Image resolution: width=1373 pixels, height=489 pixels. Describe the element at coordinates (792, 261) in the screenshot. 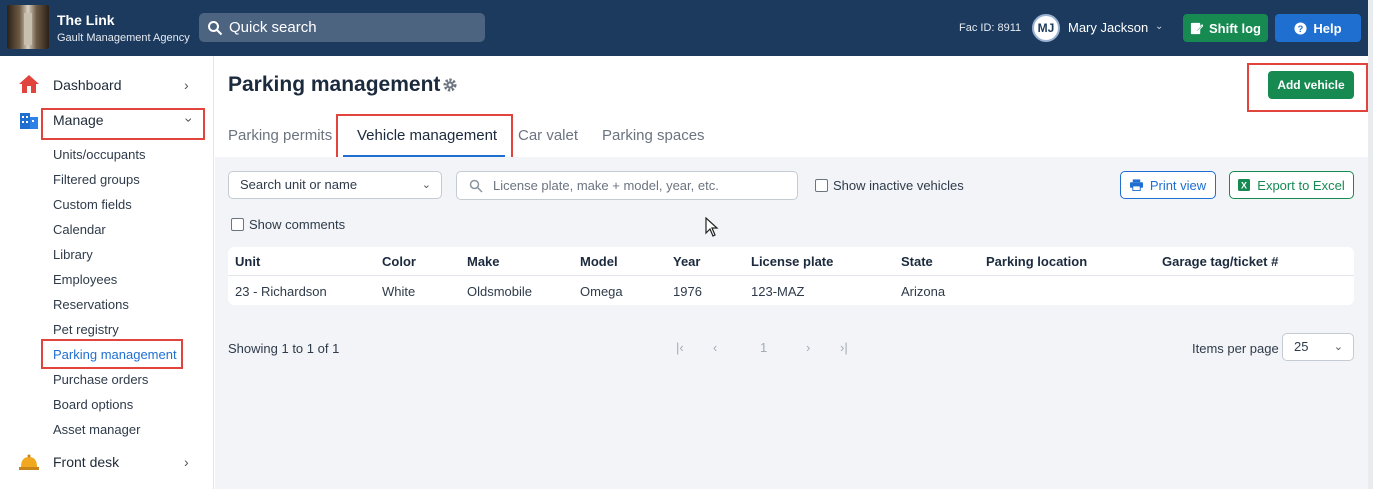

I see `column-header-license-plate: License plate` at that location.